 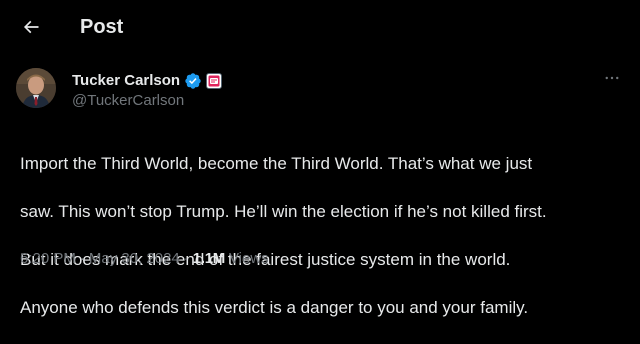 What do you see at coordinates (102, 27) in the screenshot?
I see `page-title: Post` at bounding box center [102, 27].